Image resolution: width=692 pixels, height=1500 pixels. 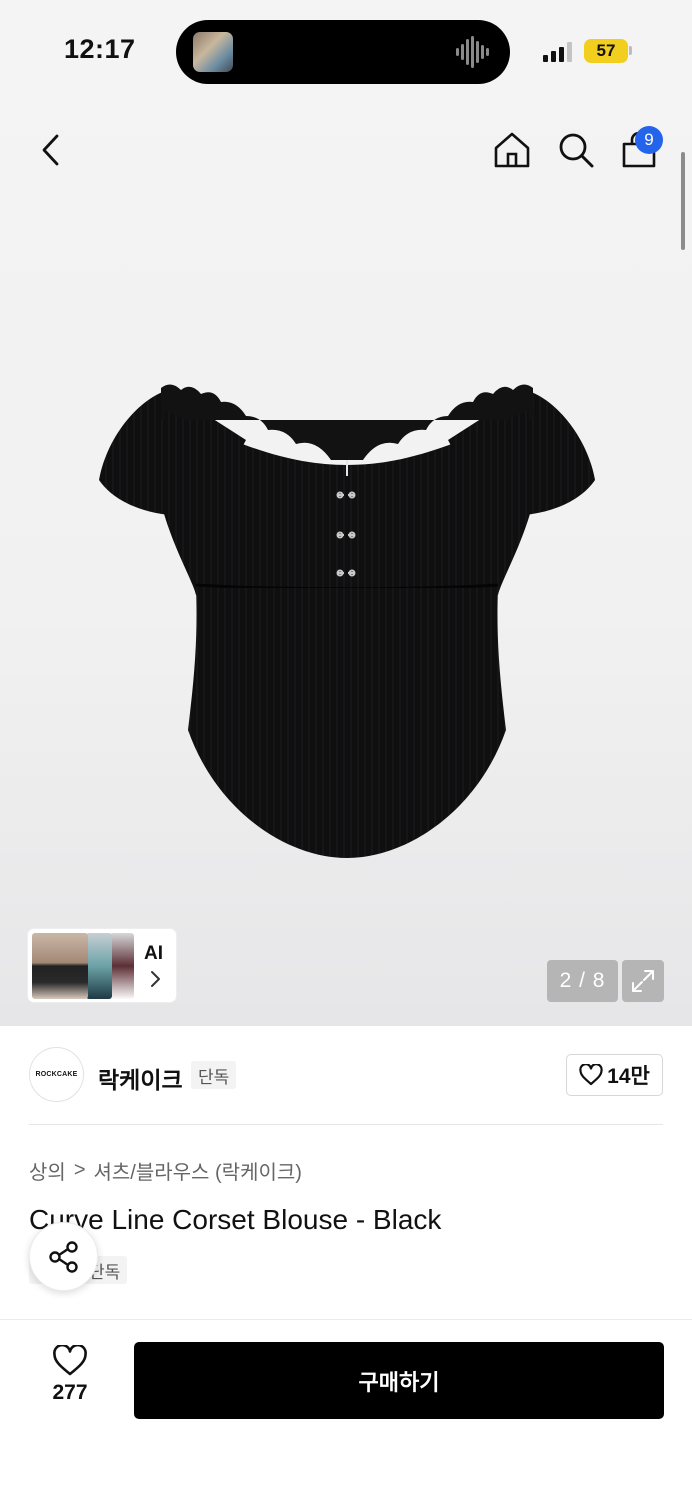 I want to click on ai-style-recommendation: AI, so click(x=102, y=965).